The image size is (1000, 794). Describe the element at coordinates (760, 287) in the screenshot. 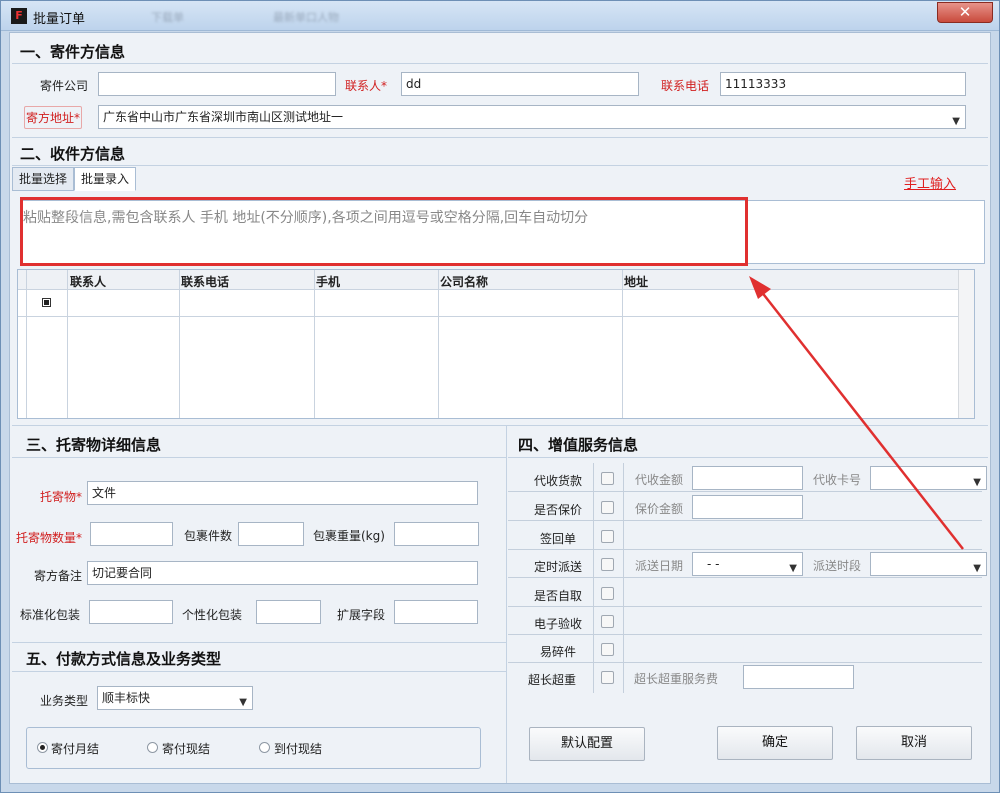

I see `annotation-arrow-head` at that location.